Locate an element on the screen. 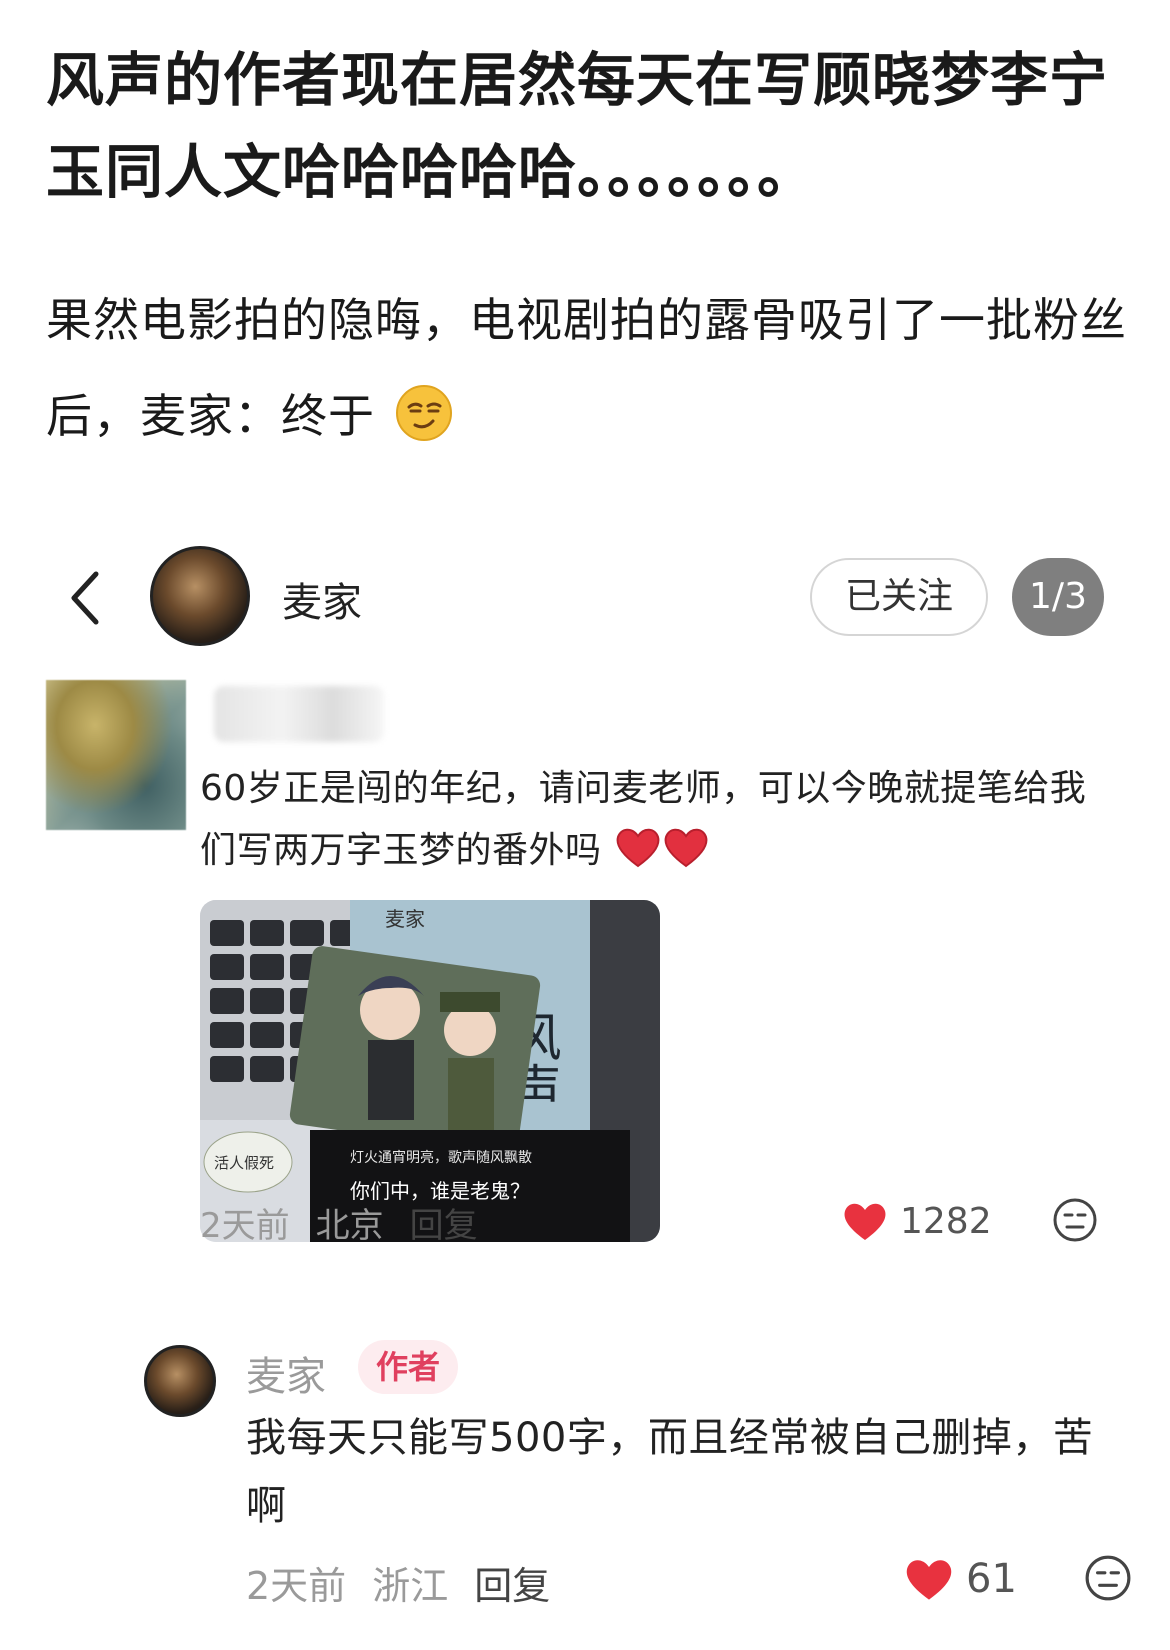 Image resolution: width=1170 pixels, height=1650 pixels. reply-author-name: 麦家 is located at coordinates (286, 1373).